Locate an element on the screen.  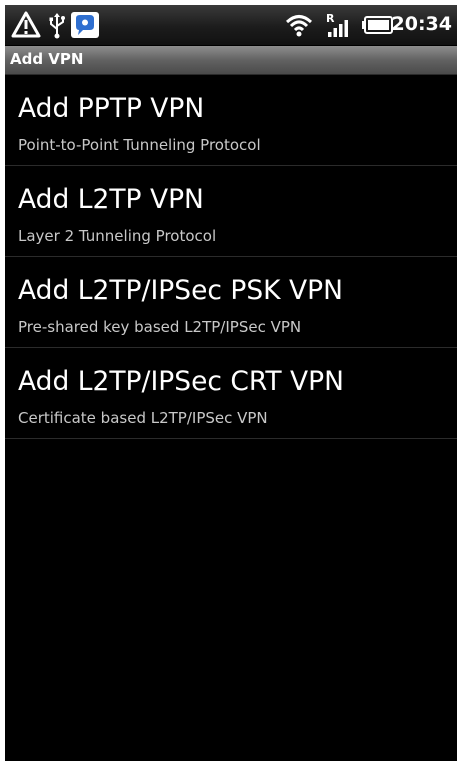
roaming-label: R is located at coordinates (330, 18).